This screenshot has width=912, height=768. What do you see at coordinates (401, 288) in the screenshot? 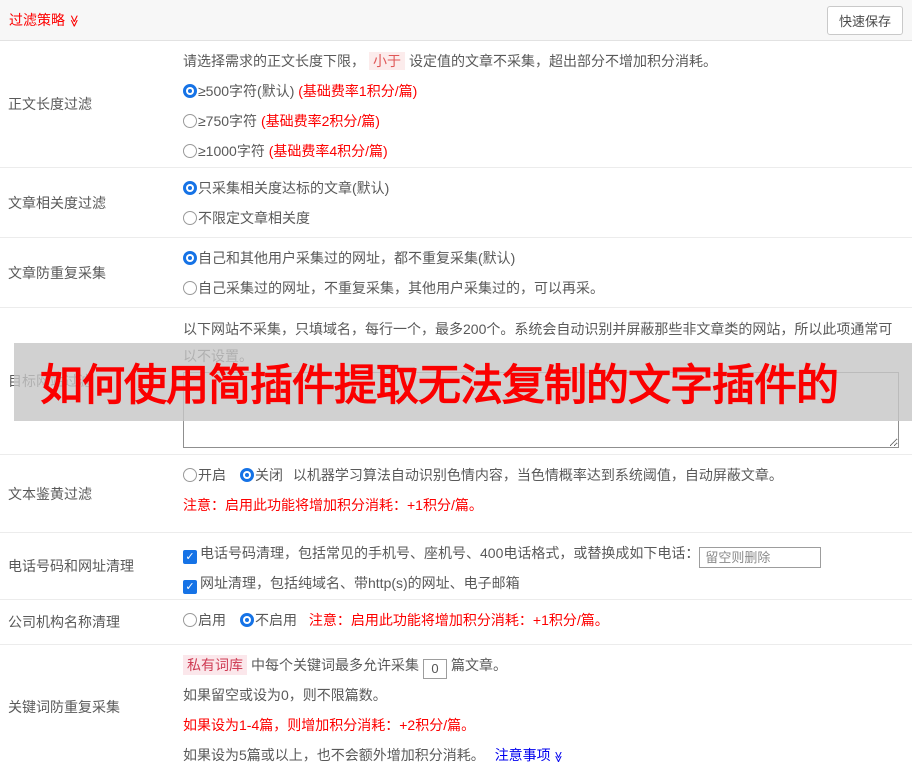
I see `radio-label: 自己采集过的网址，不重复采集，其他用户采集过的，可以再采。` at bounding box center [401, 288].